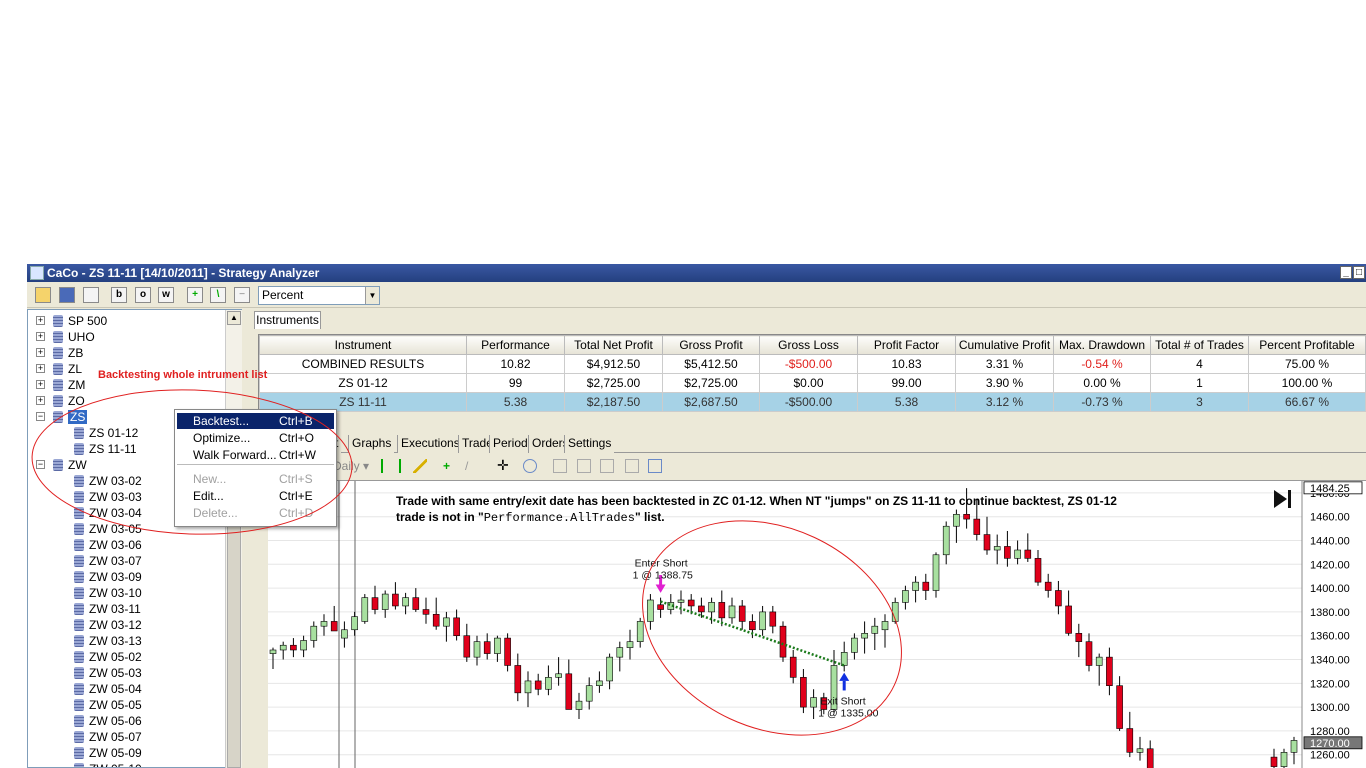 The height and width of the screenshot is (768, 1366). What do you see at coordinates (255, 513) in the screenshot?
I see `menu-item-delete: Delete... Ctrl+D` at bounding box center [255, 513].